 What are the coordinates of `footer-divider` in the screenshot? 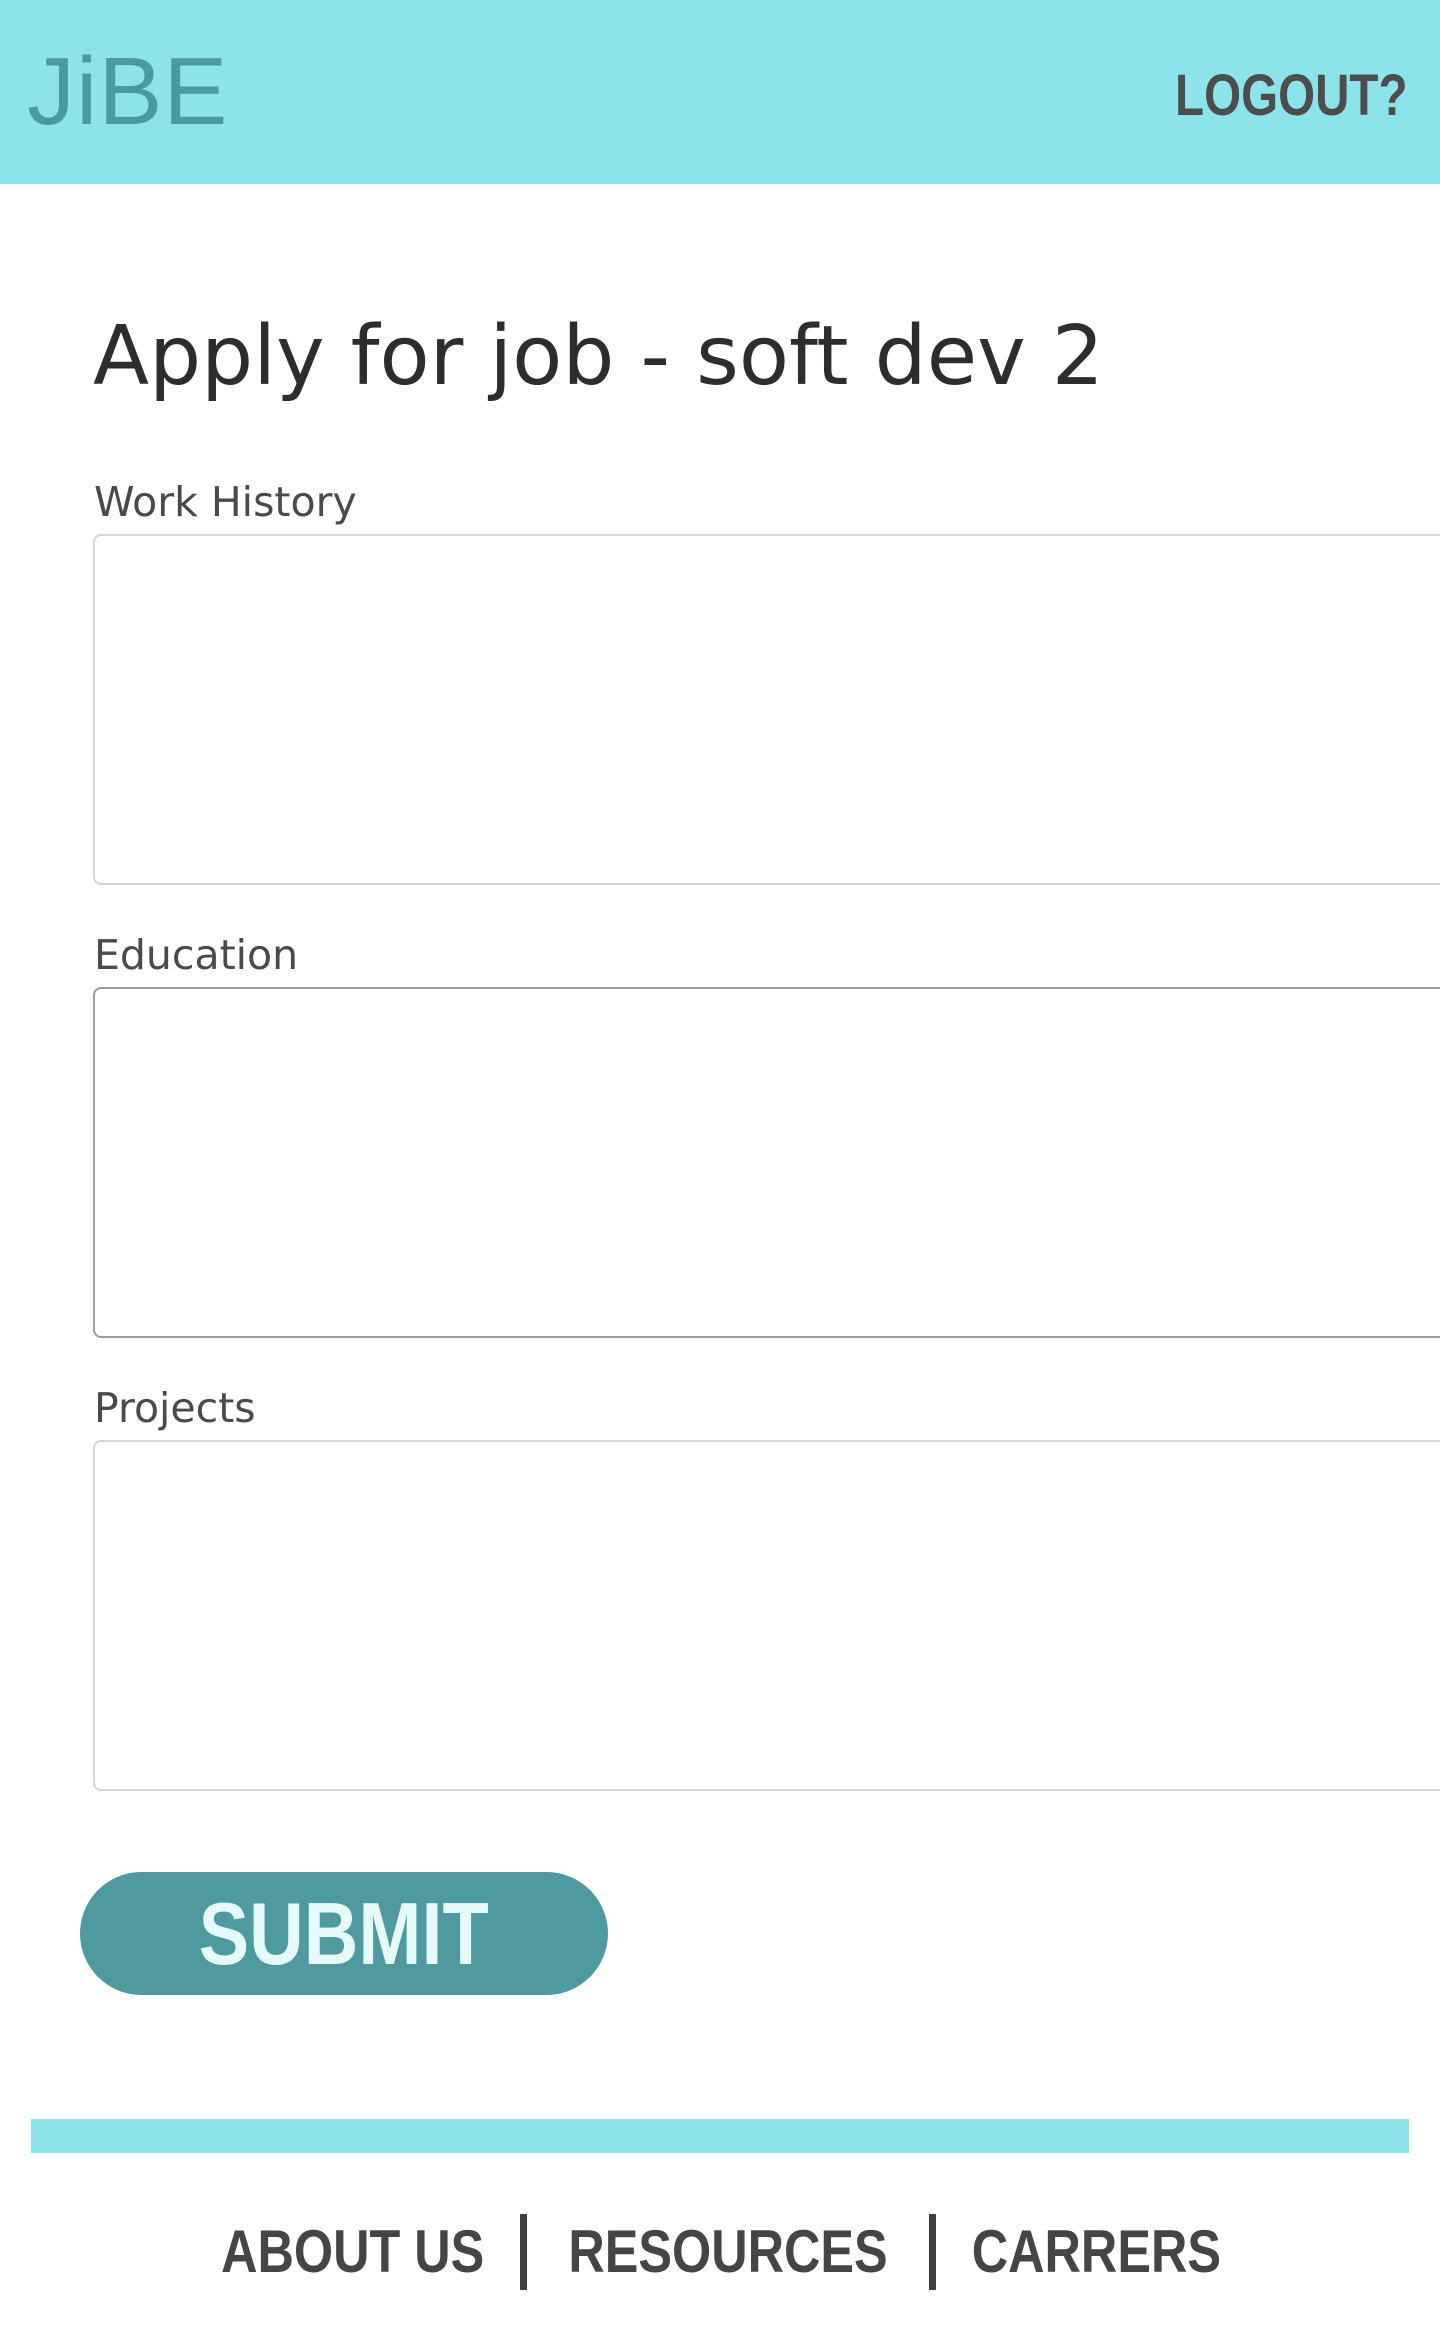 It's located at (720, 2136).